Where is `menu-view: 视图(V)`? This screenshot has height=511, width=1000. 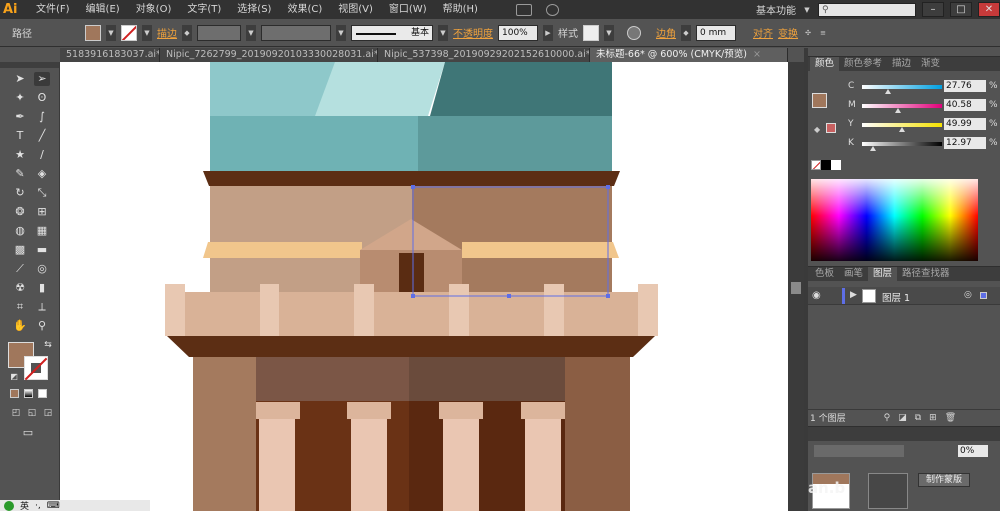
menu-view: 视图(V) is located at coordinates (355, 9).